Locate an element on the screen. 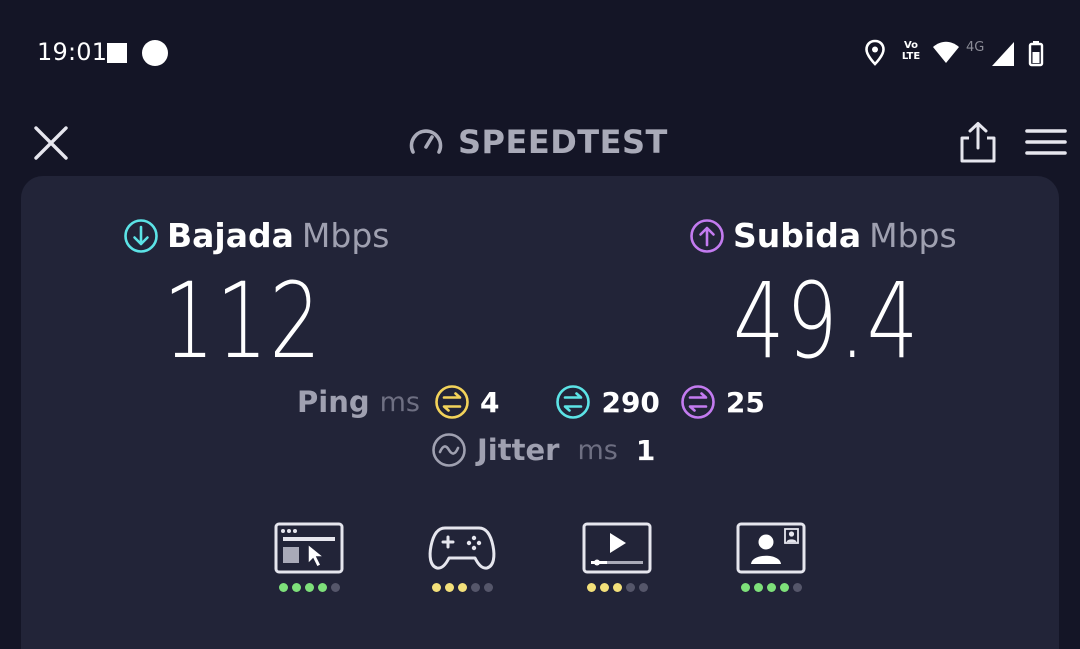 The width and height of the screenshot is (1080, 649). menu-button is located at coordinates (1046, 143).